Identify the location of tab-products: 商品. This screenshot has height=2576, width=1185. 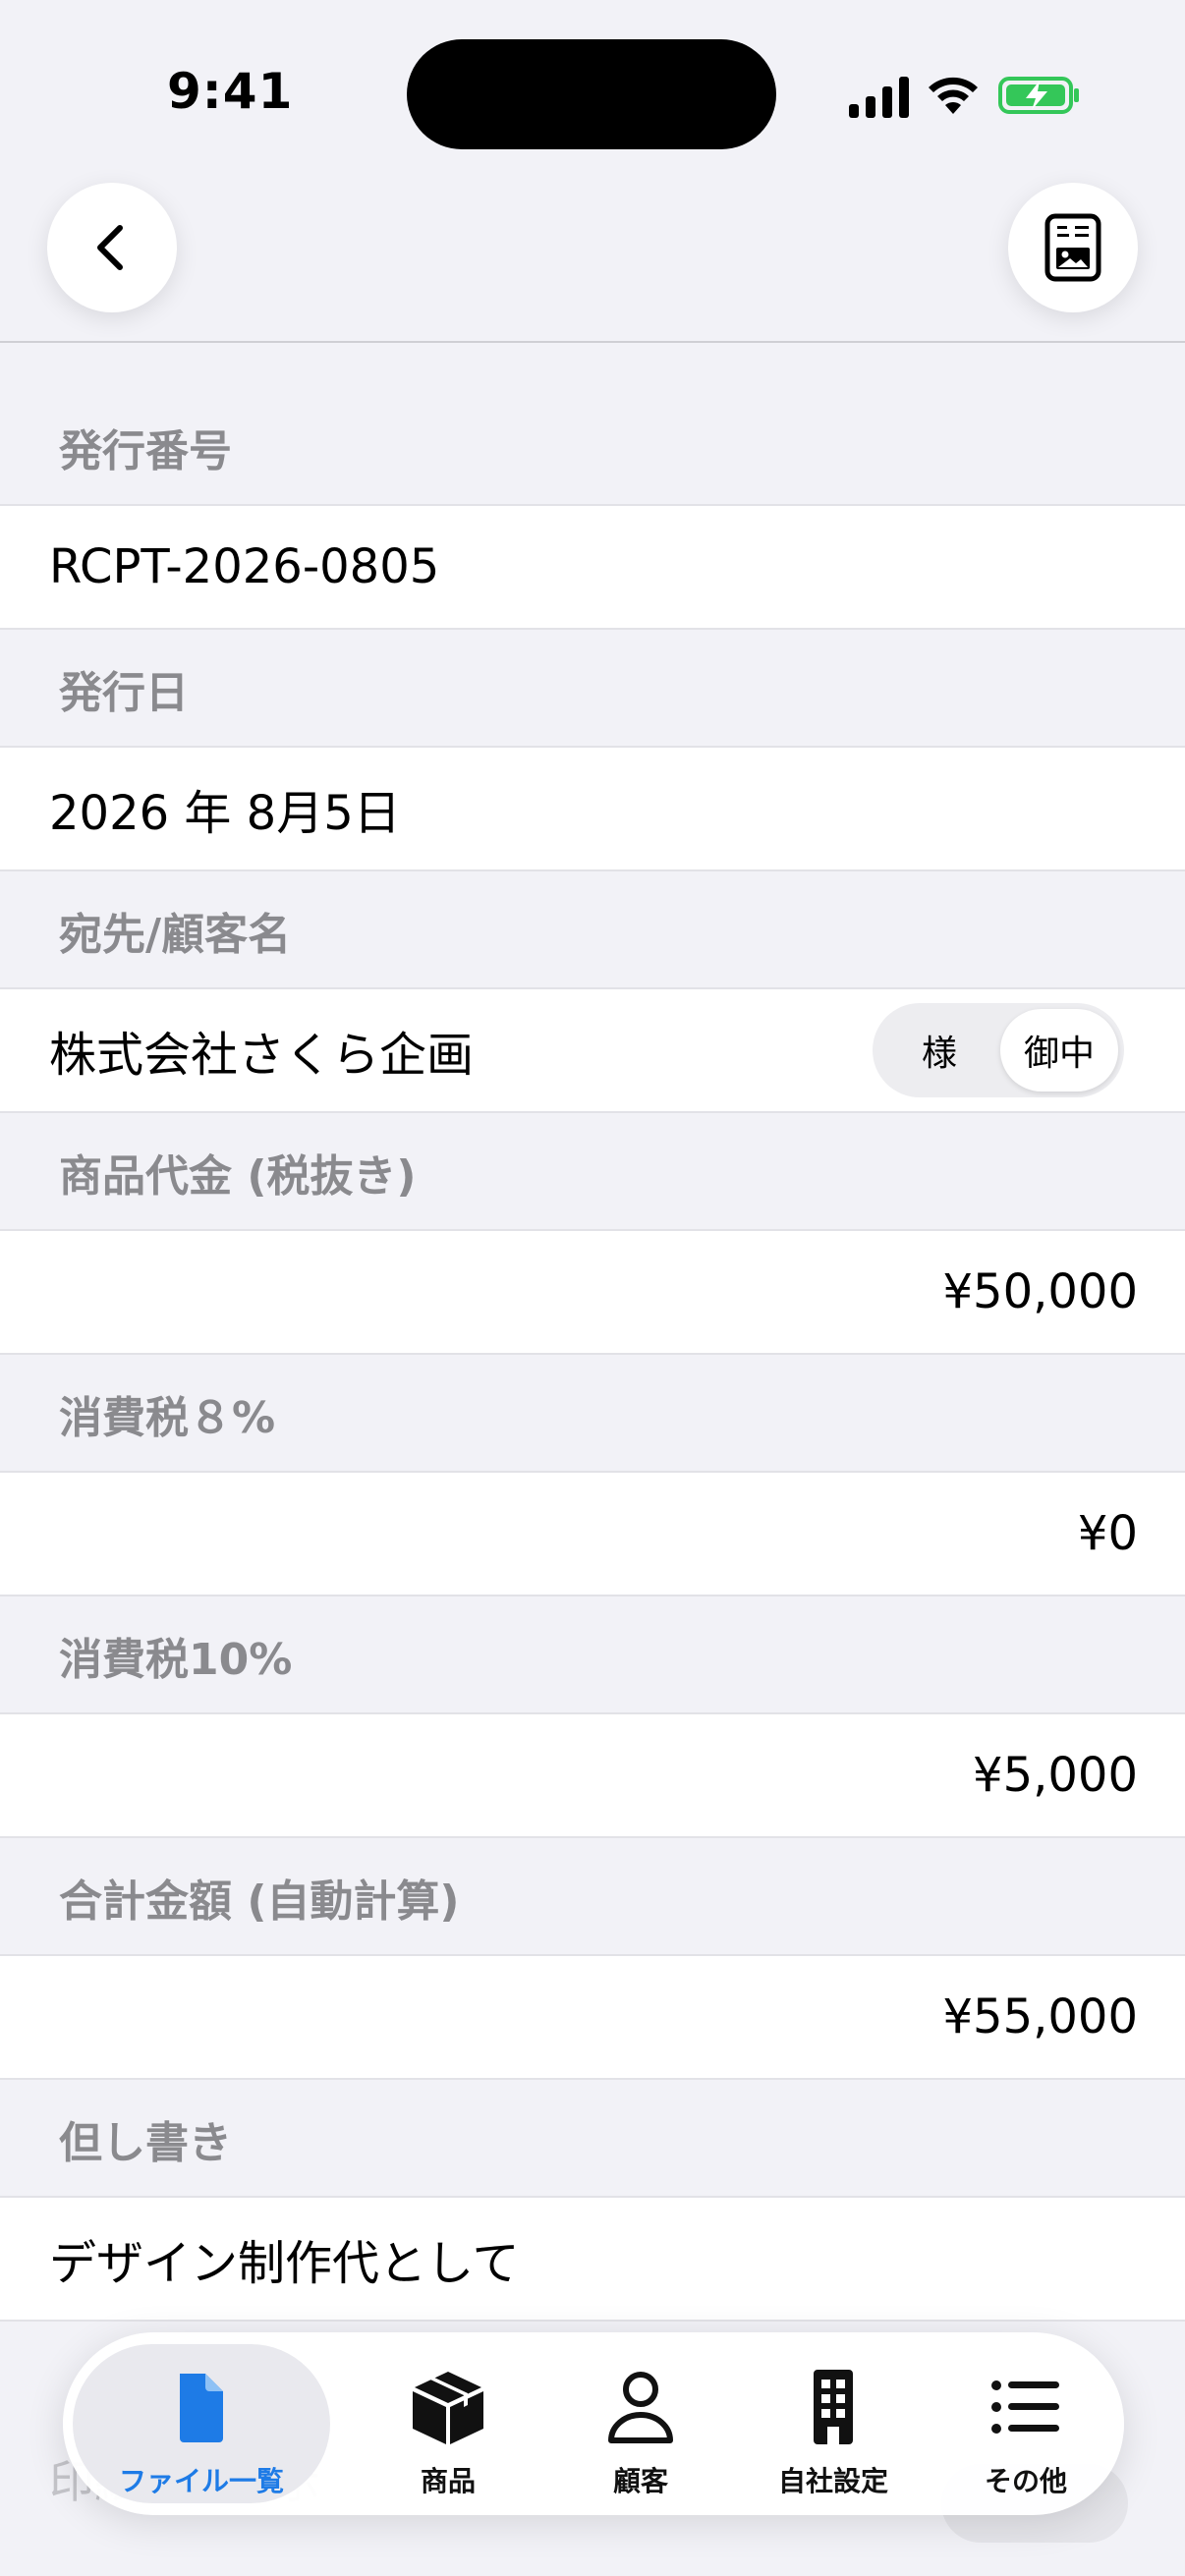
(448, 2423).